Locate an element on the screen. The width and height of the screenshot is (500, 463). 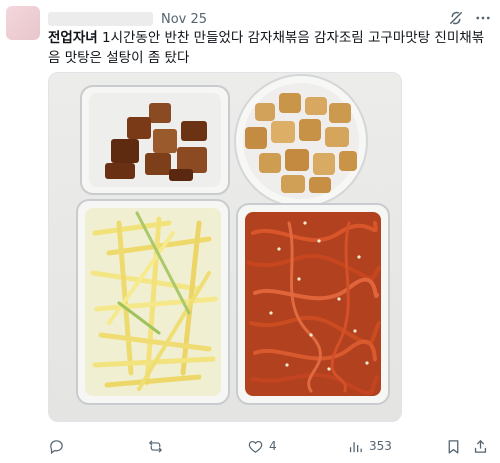
post-nickname: 전업자녀 is located at coordinates (73, 38).